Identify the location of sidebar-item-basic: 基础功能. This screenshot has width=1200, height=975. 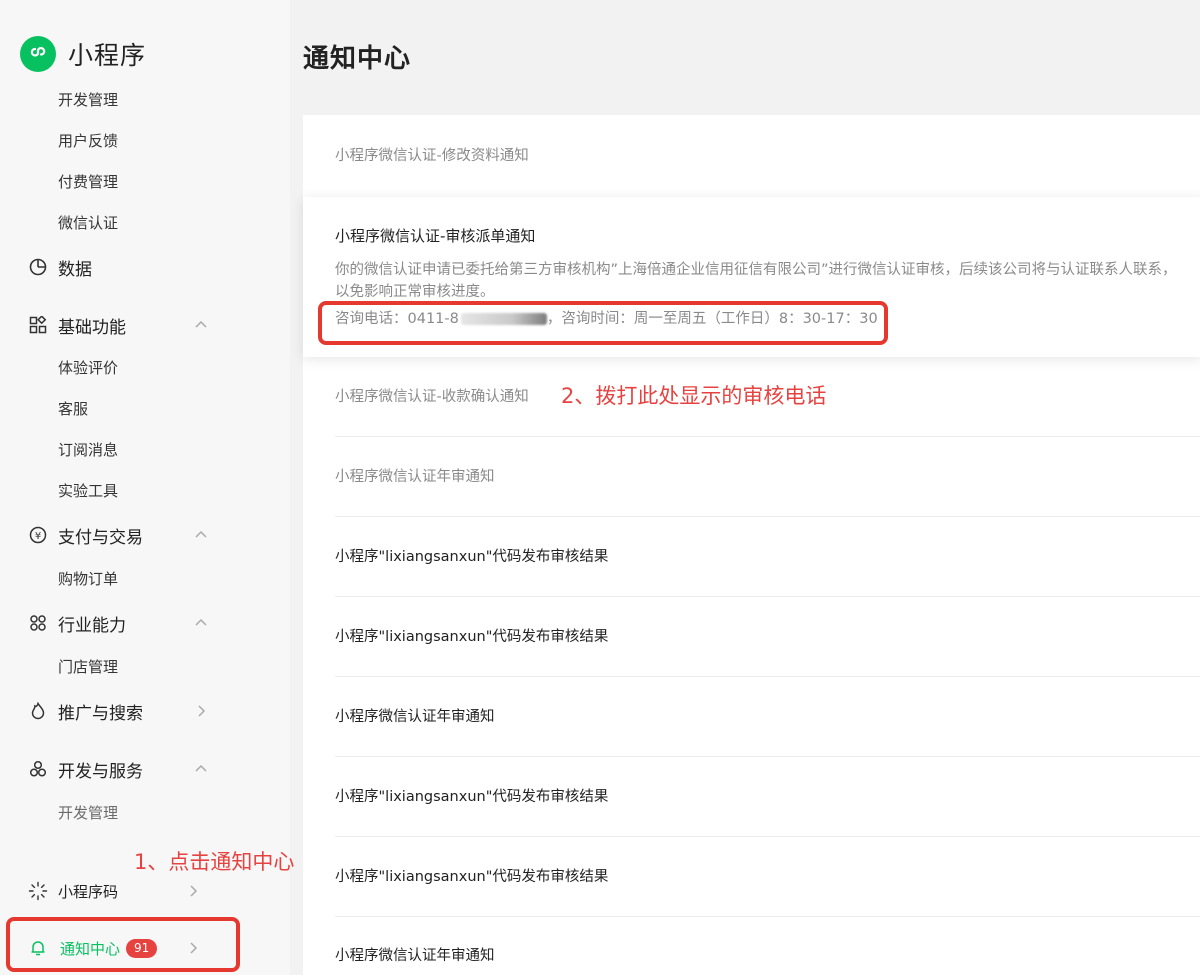
(123, 325).